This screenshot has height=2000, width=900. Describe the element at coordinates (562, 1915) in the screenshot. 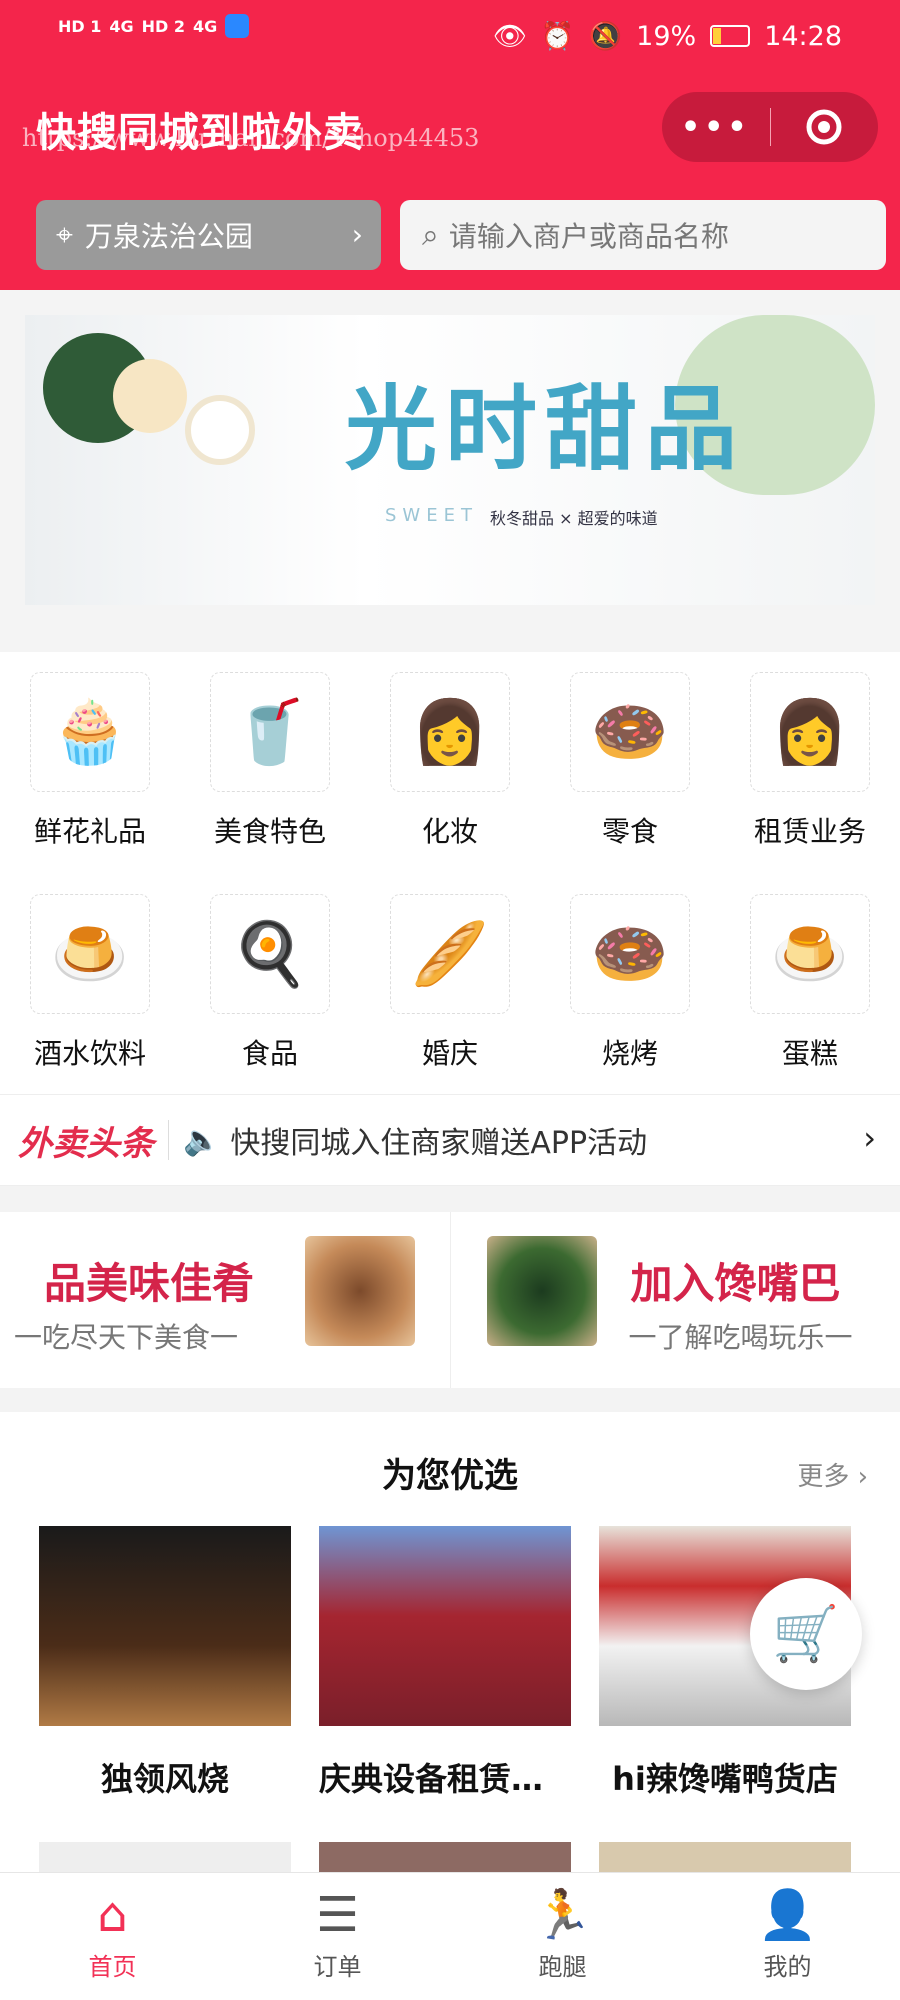

I see `runner-icon: 🏃` at that location.